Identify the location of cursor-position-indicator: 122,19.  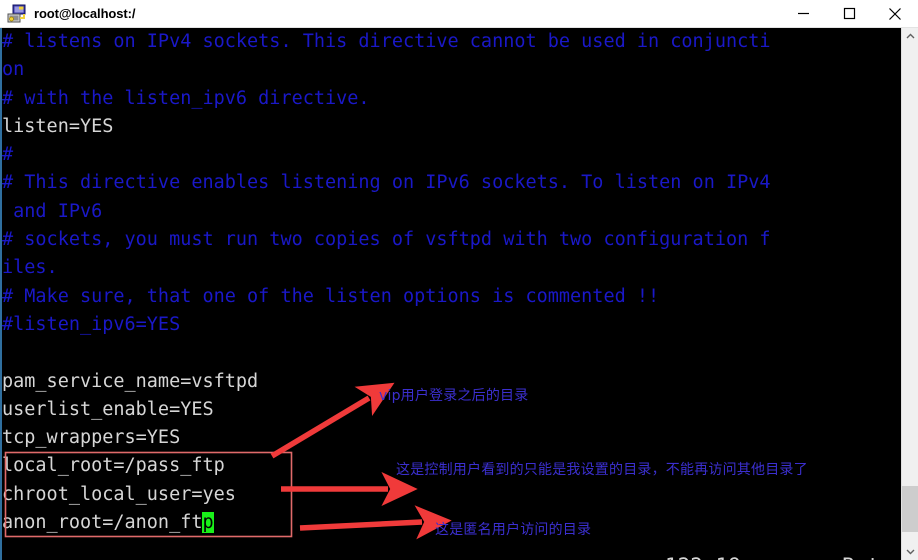
(703, 557).